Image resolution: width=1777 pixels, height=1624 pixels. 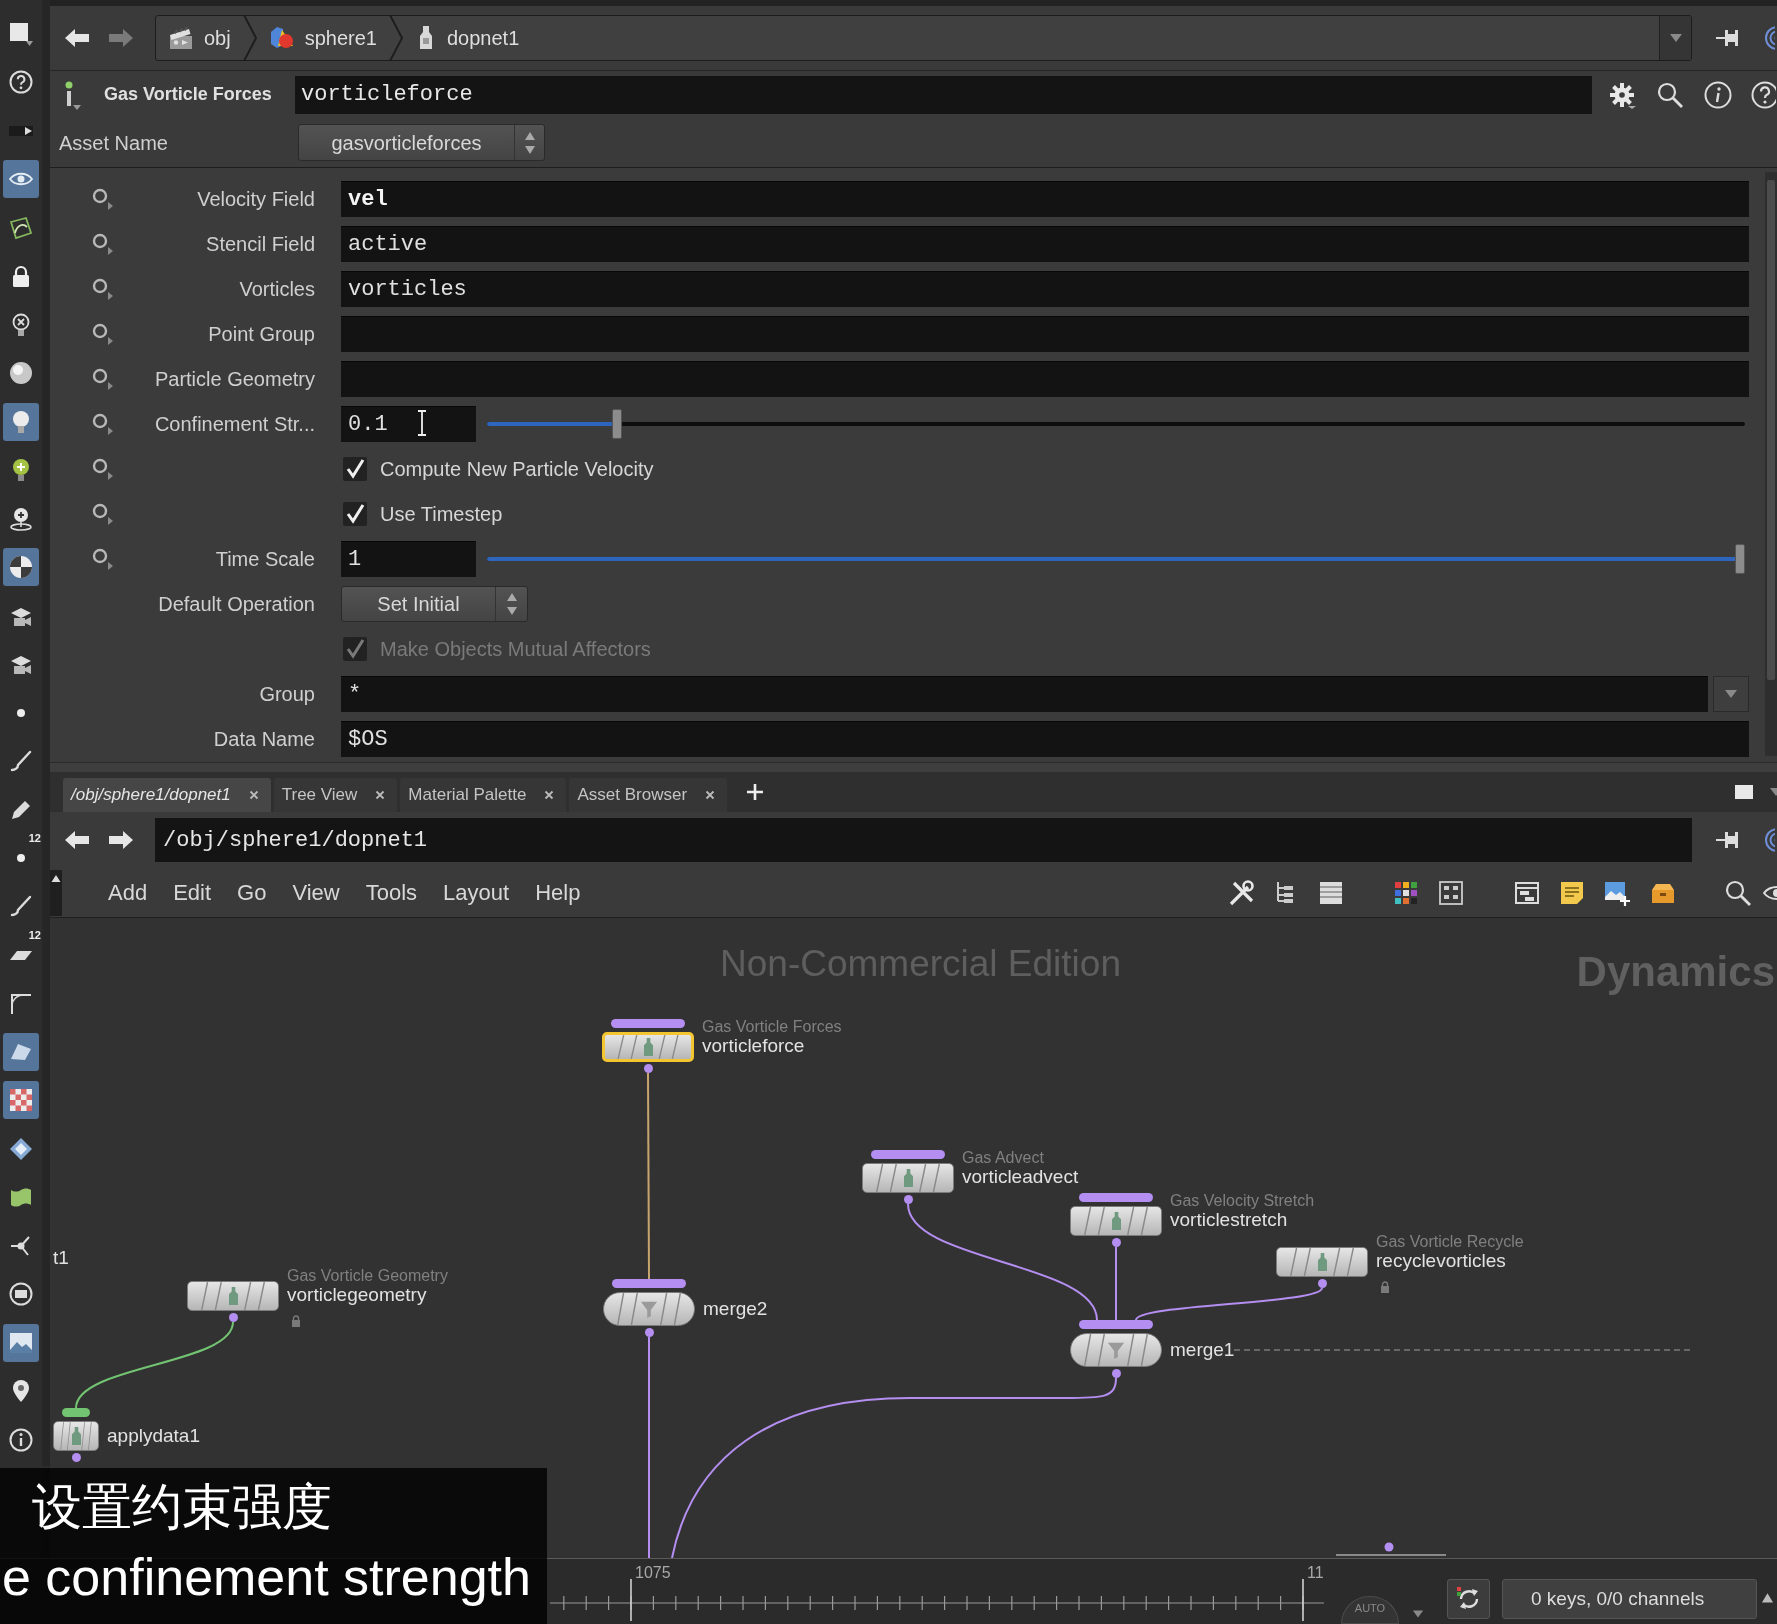 What do you see at coordinates (1045, 288) in the screenshot?
I see `text-field: vorticles` at bounding box center [1045, 288].